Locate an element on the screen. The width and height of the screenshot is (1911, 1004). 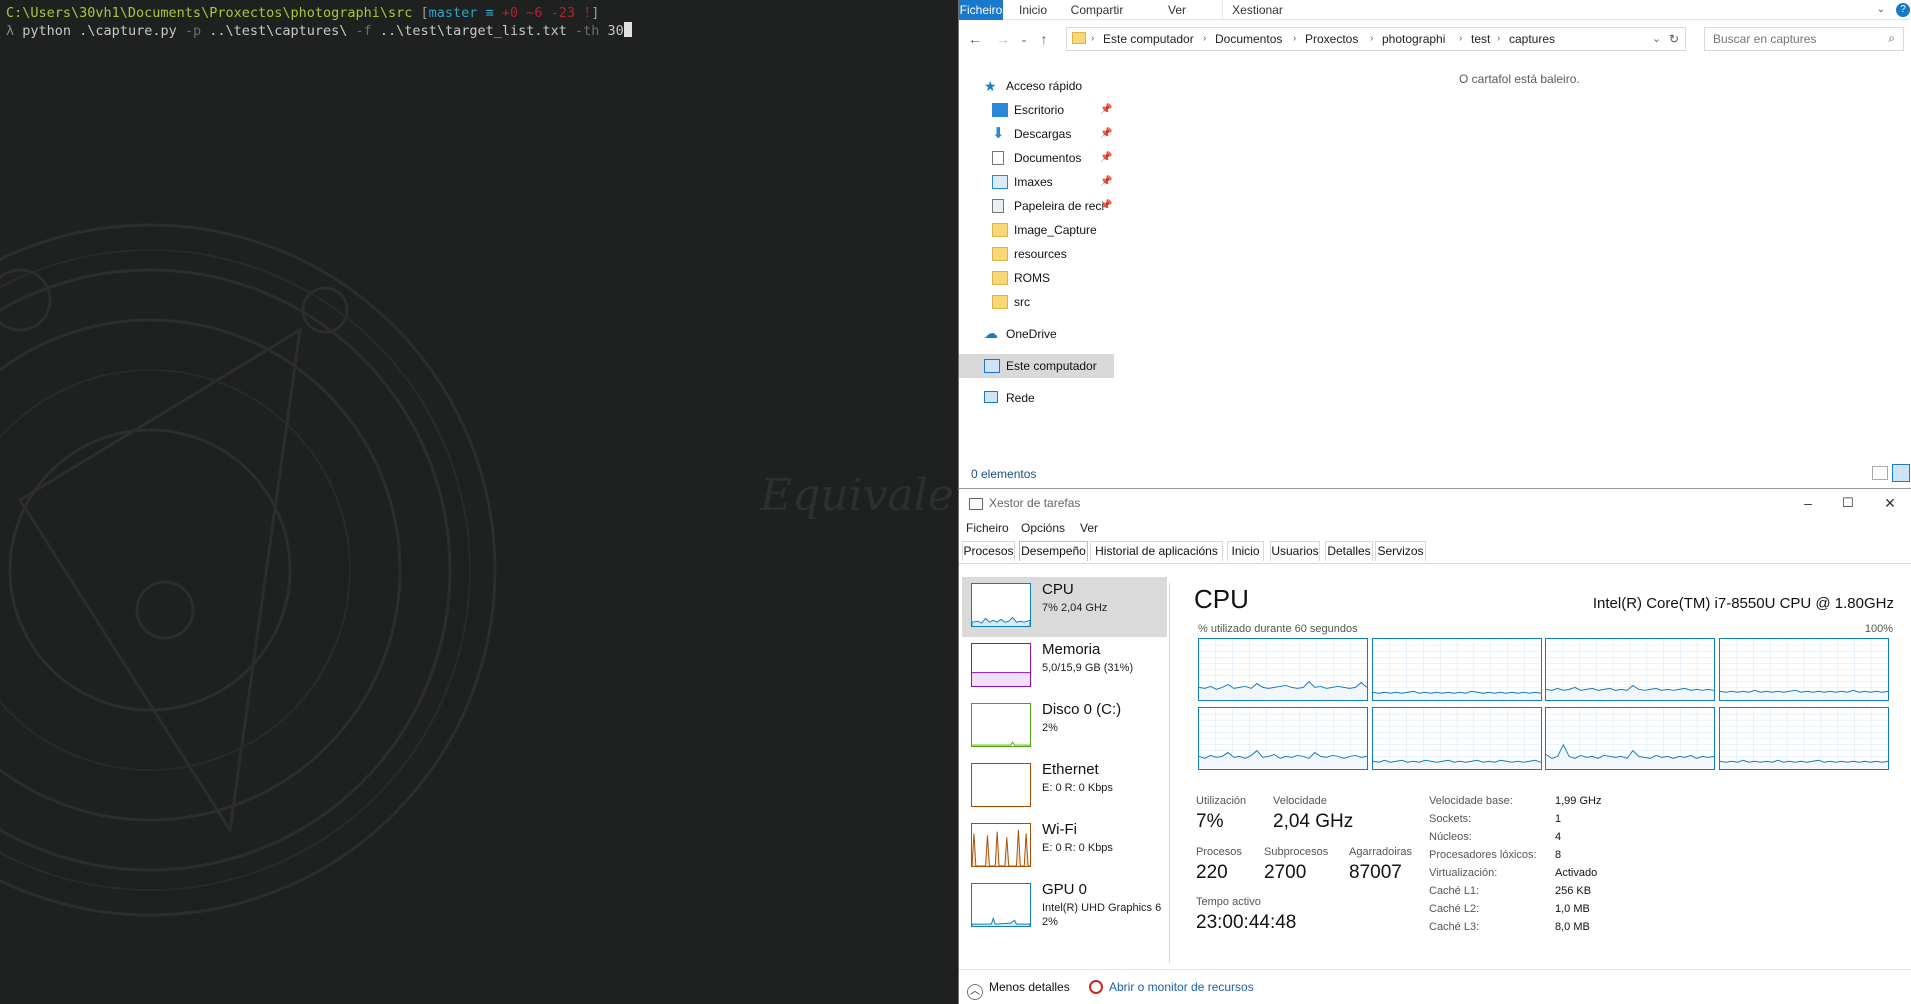
processes-label: Procesos is located at coordinates (1219, 852).